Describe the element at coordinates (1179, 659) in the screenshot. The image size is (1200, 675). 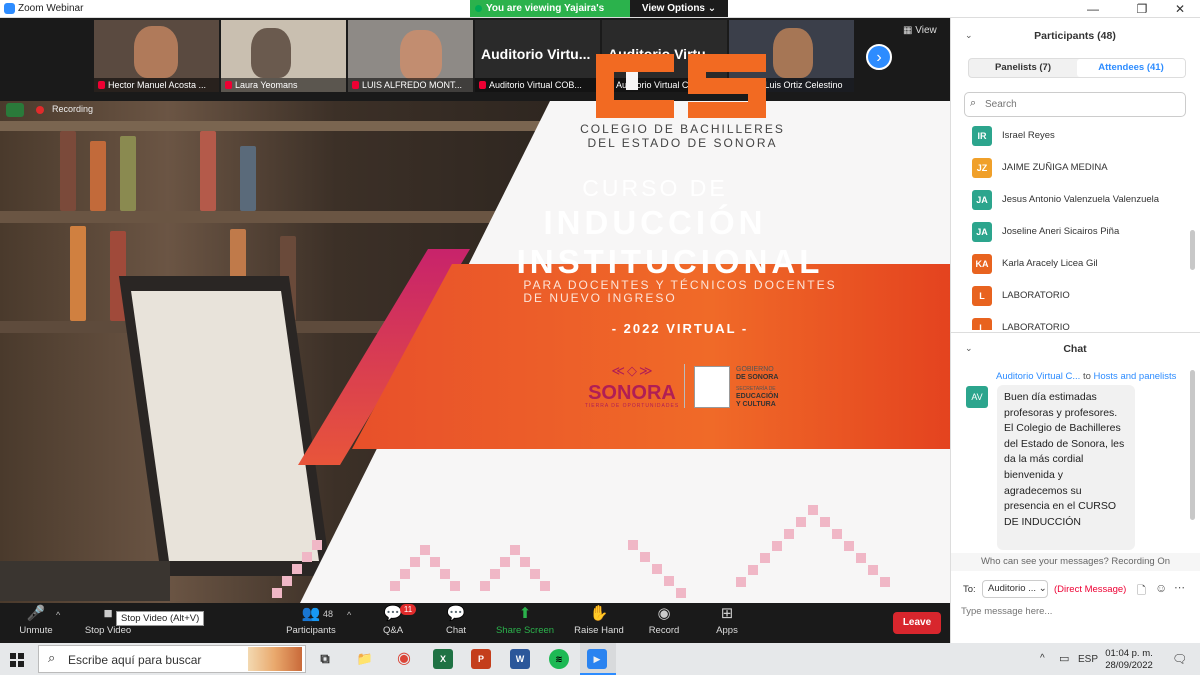
I see `notifications-icon: 🗨` at that location.